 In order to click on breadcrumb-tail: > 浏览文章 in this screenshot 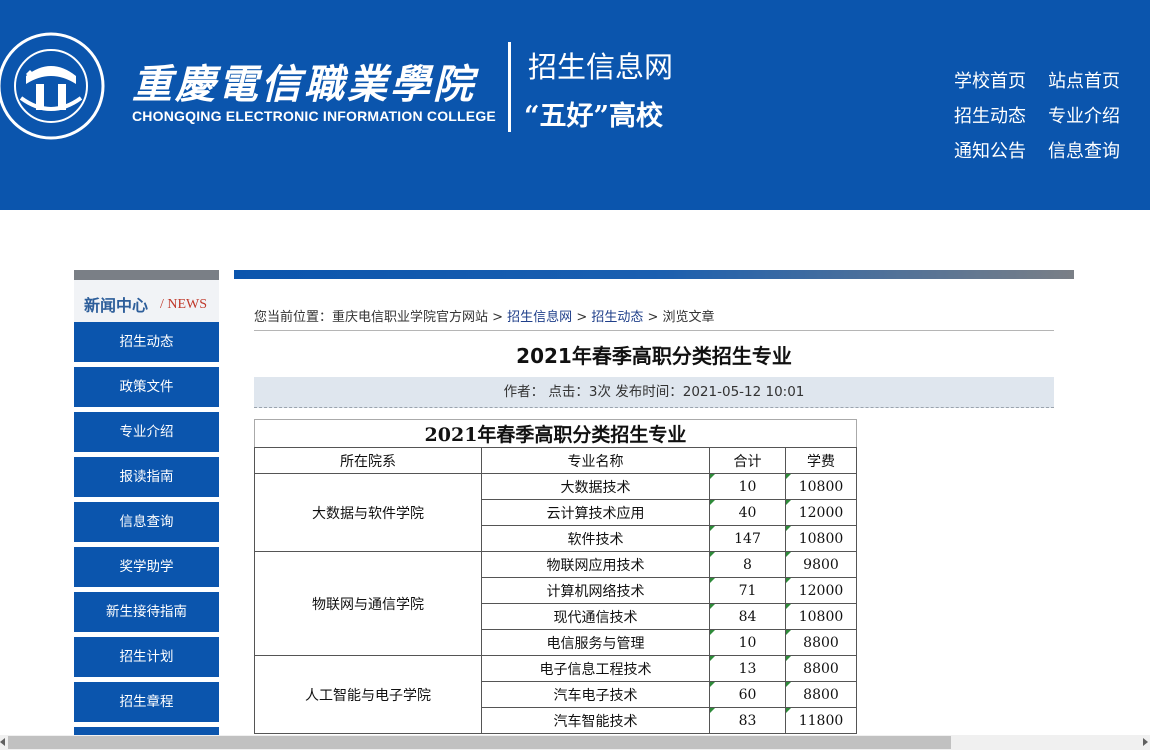, I will do `click(681, 317)`.